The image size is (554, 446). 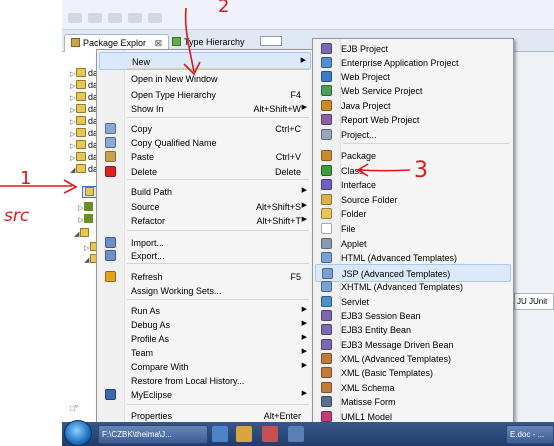 What do you see at coordinates (326, 184) in the screenshot?
I see `interface-icon` at bounding box center [326, 184].